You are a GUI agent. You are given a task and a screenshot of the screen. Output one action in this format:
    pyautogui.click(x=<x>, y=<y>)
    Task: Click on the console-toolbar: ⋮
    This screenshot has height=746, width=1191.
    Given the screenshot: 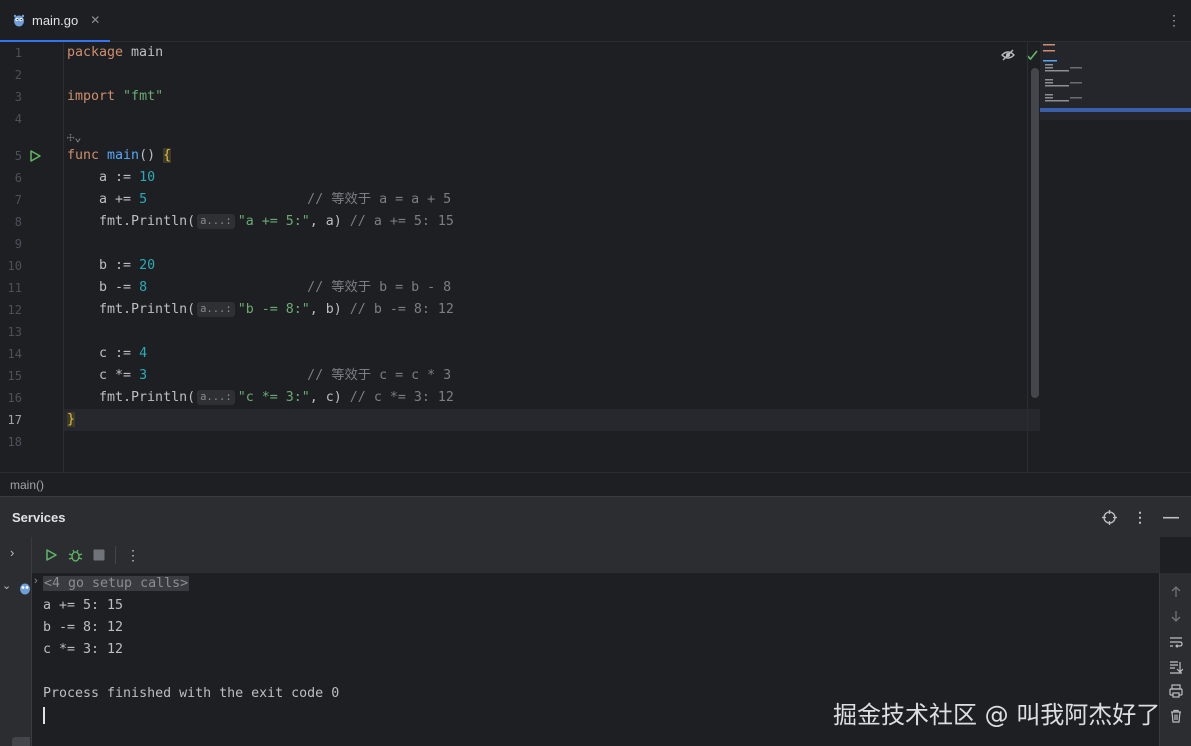 What is the action you would take?
    pyautogui.click(x=596, y=555)
    